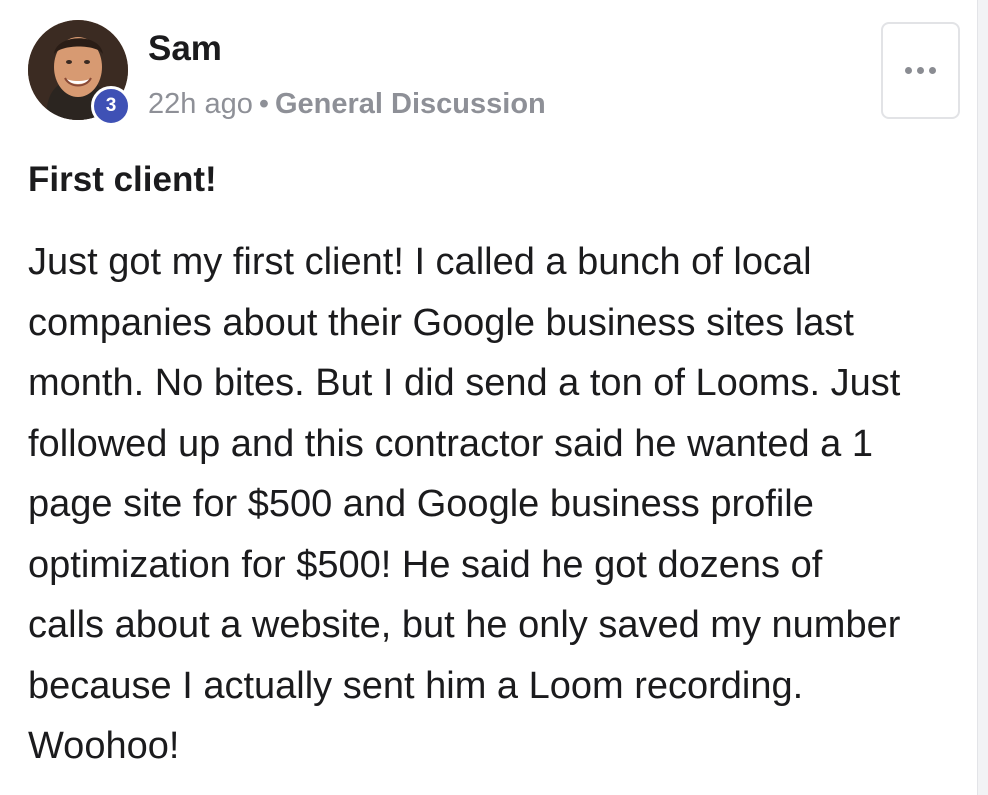 This screenshot has width=988, height=795. Describe the element at coordinates (104, 746) in the screenshot. I see `post-body-line: Woohoo!` at that location.